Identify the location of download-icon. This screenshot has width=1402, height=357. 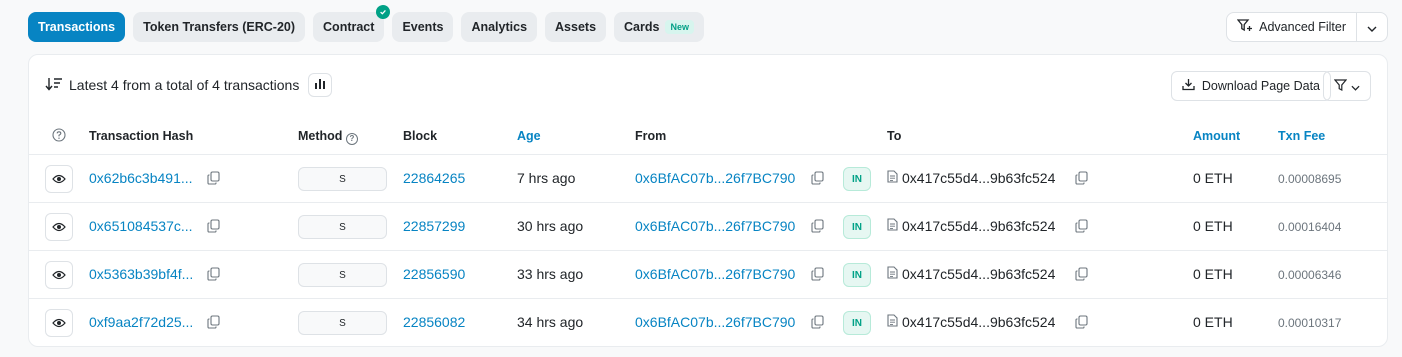
(1188, 86).